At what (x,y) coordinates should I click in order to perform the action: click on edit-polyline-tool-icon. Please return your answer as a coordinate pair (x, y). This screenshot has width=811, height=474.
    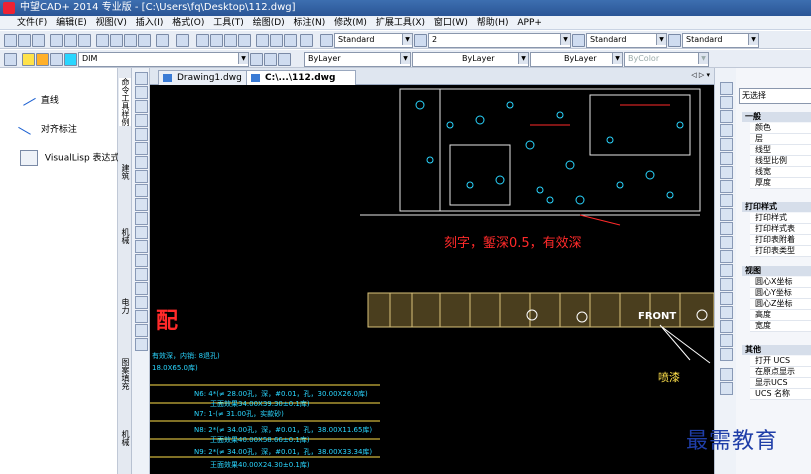
    Looking at the image, I should click on (726, 326).